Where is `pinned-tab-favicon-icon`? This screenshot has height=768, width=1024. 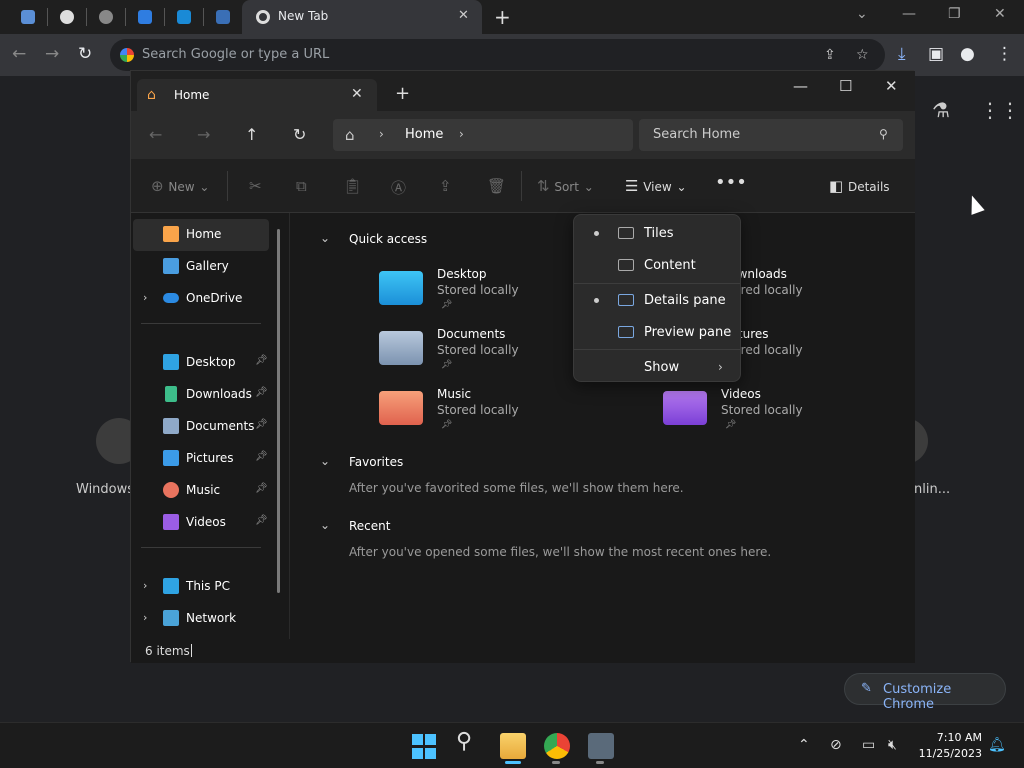
pinned-tab-favicon-icon is located at coordinates (223, 17).